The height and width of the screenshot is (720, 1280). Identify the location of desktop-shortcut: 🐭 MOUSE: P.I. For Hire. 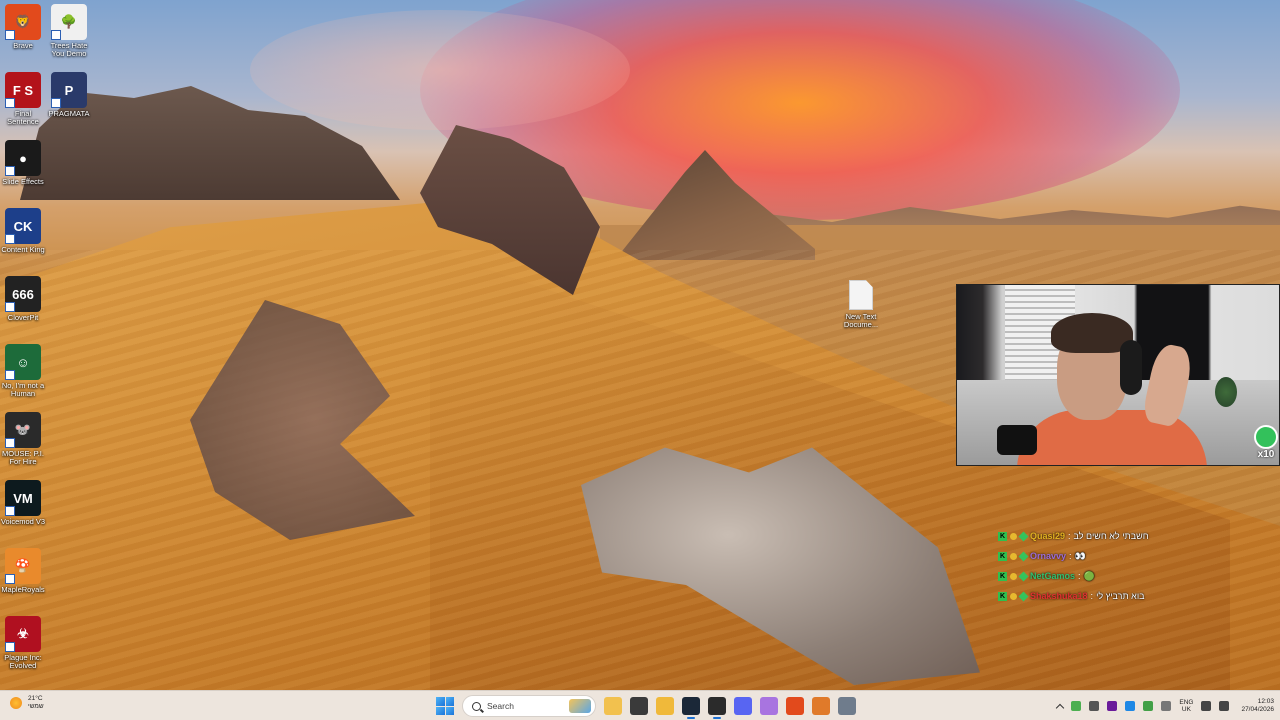
(23, 439).